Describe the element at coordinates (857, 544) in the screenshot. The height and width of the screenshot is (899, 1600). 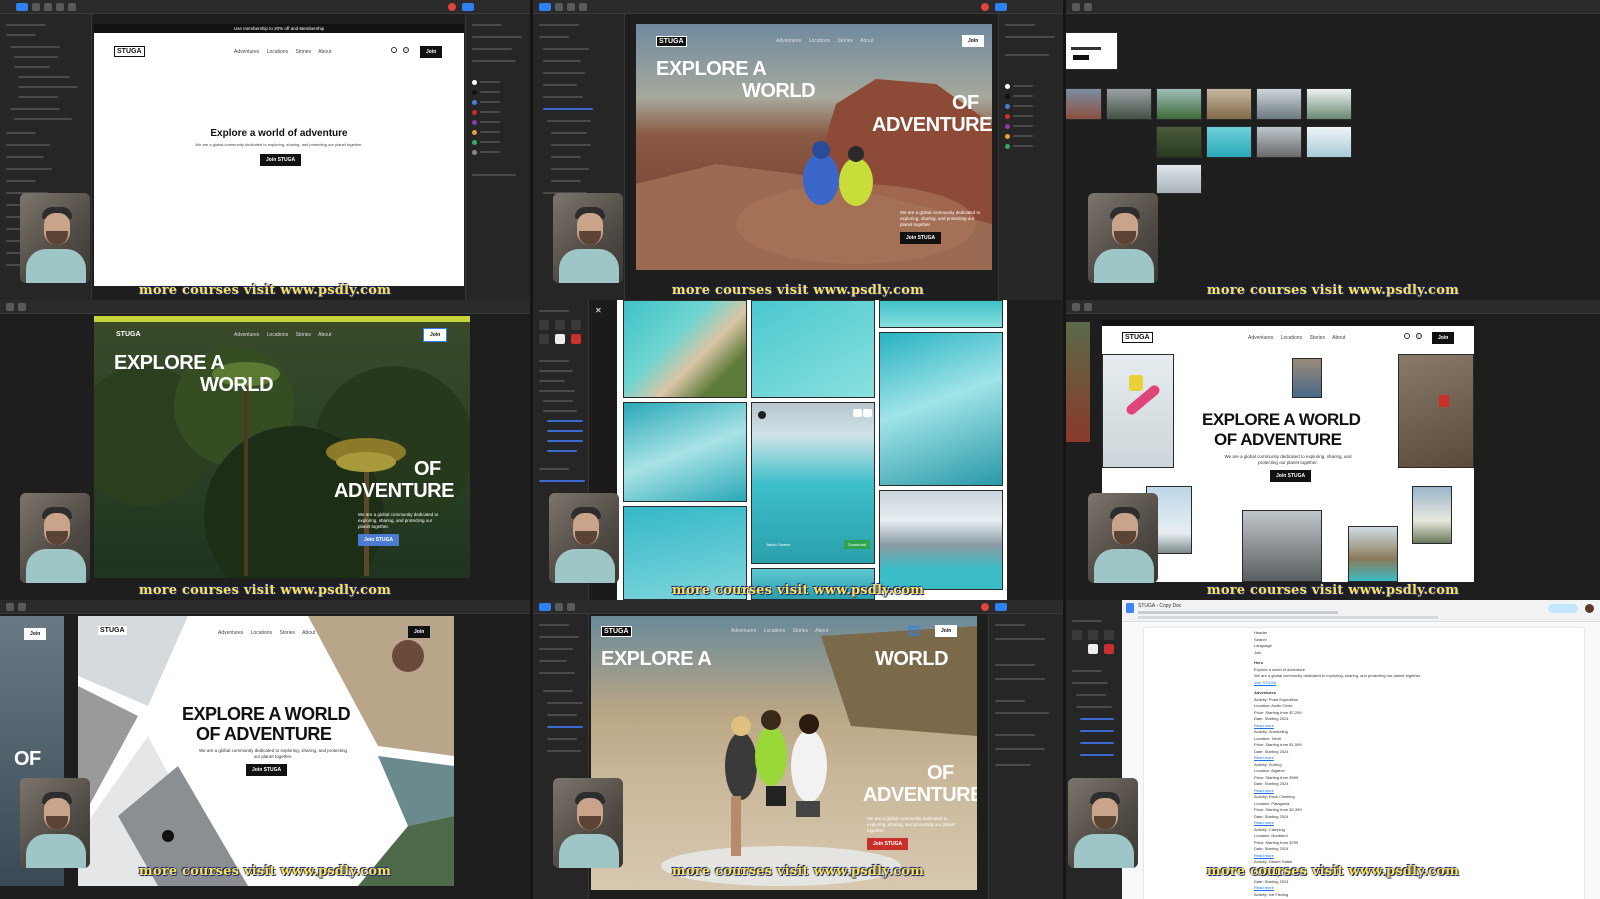
I see `download-button: Download` at that location.